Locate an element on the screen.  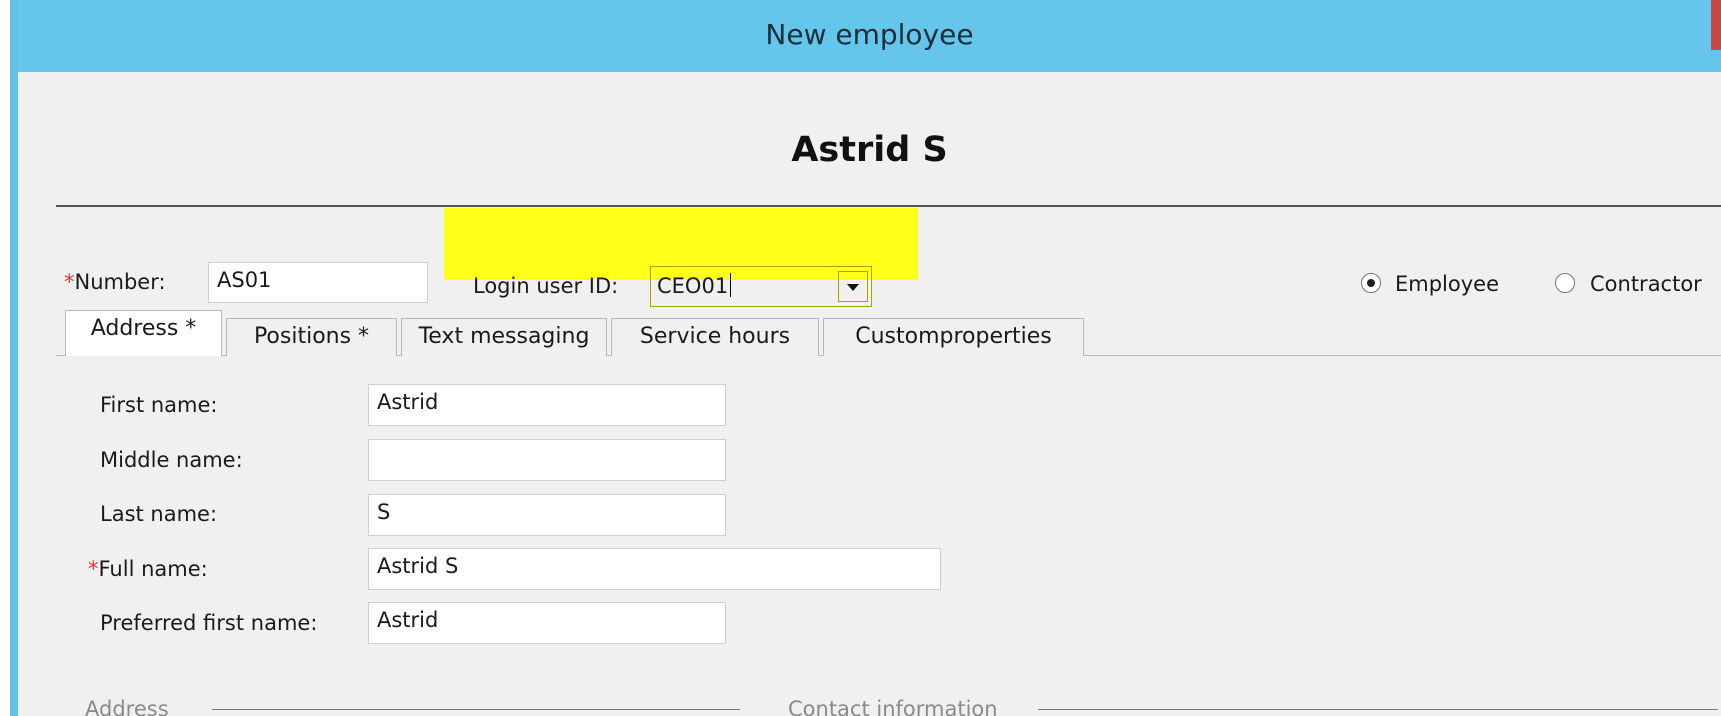
tab-address: Address * is located at coordinates (143, 333).